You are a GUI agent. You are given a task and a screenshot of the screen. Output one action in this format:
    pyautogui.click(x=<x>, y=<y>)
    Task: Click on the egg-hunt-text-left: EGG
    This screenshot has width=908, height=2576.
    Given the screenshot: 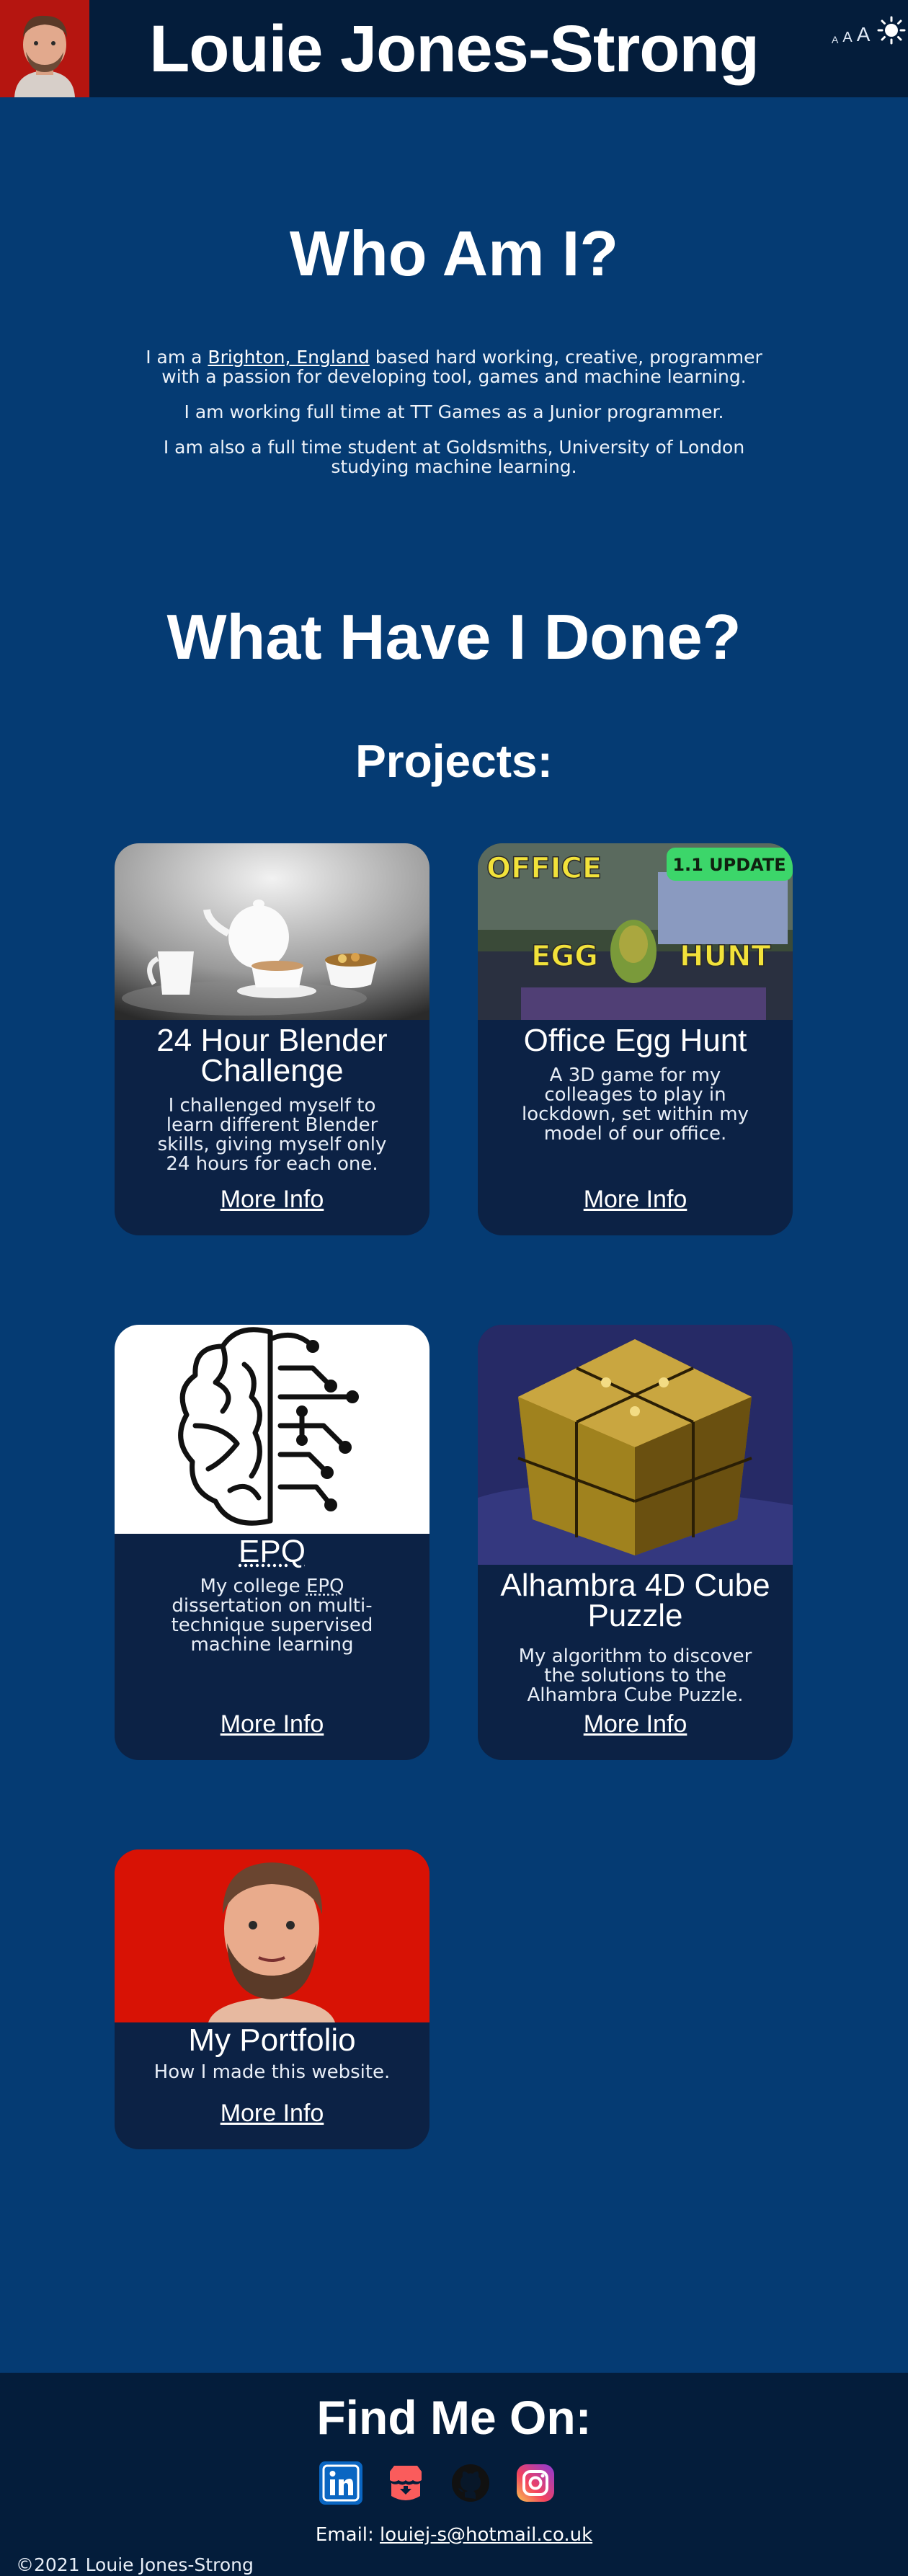 What is the action you would take?
    pyautogui.click(x=564, y=957)
    